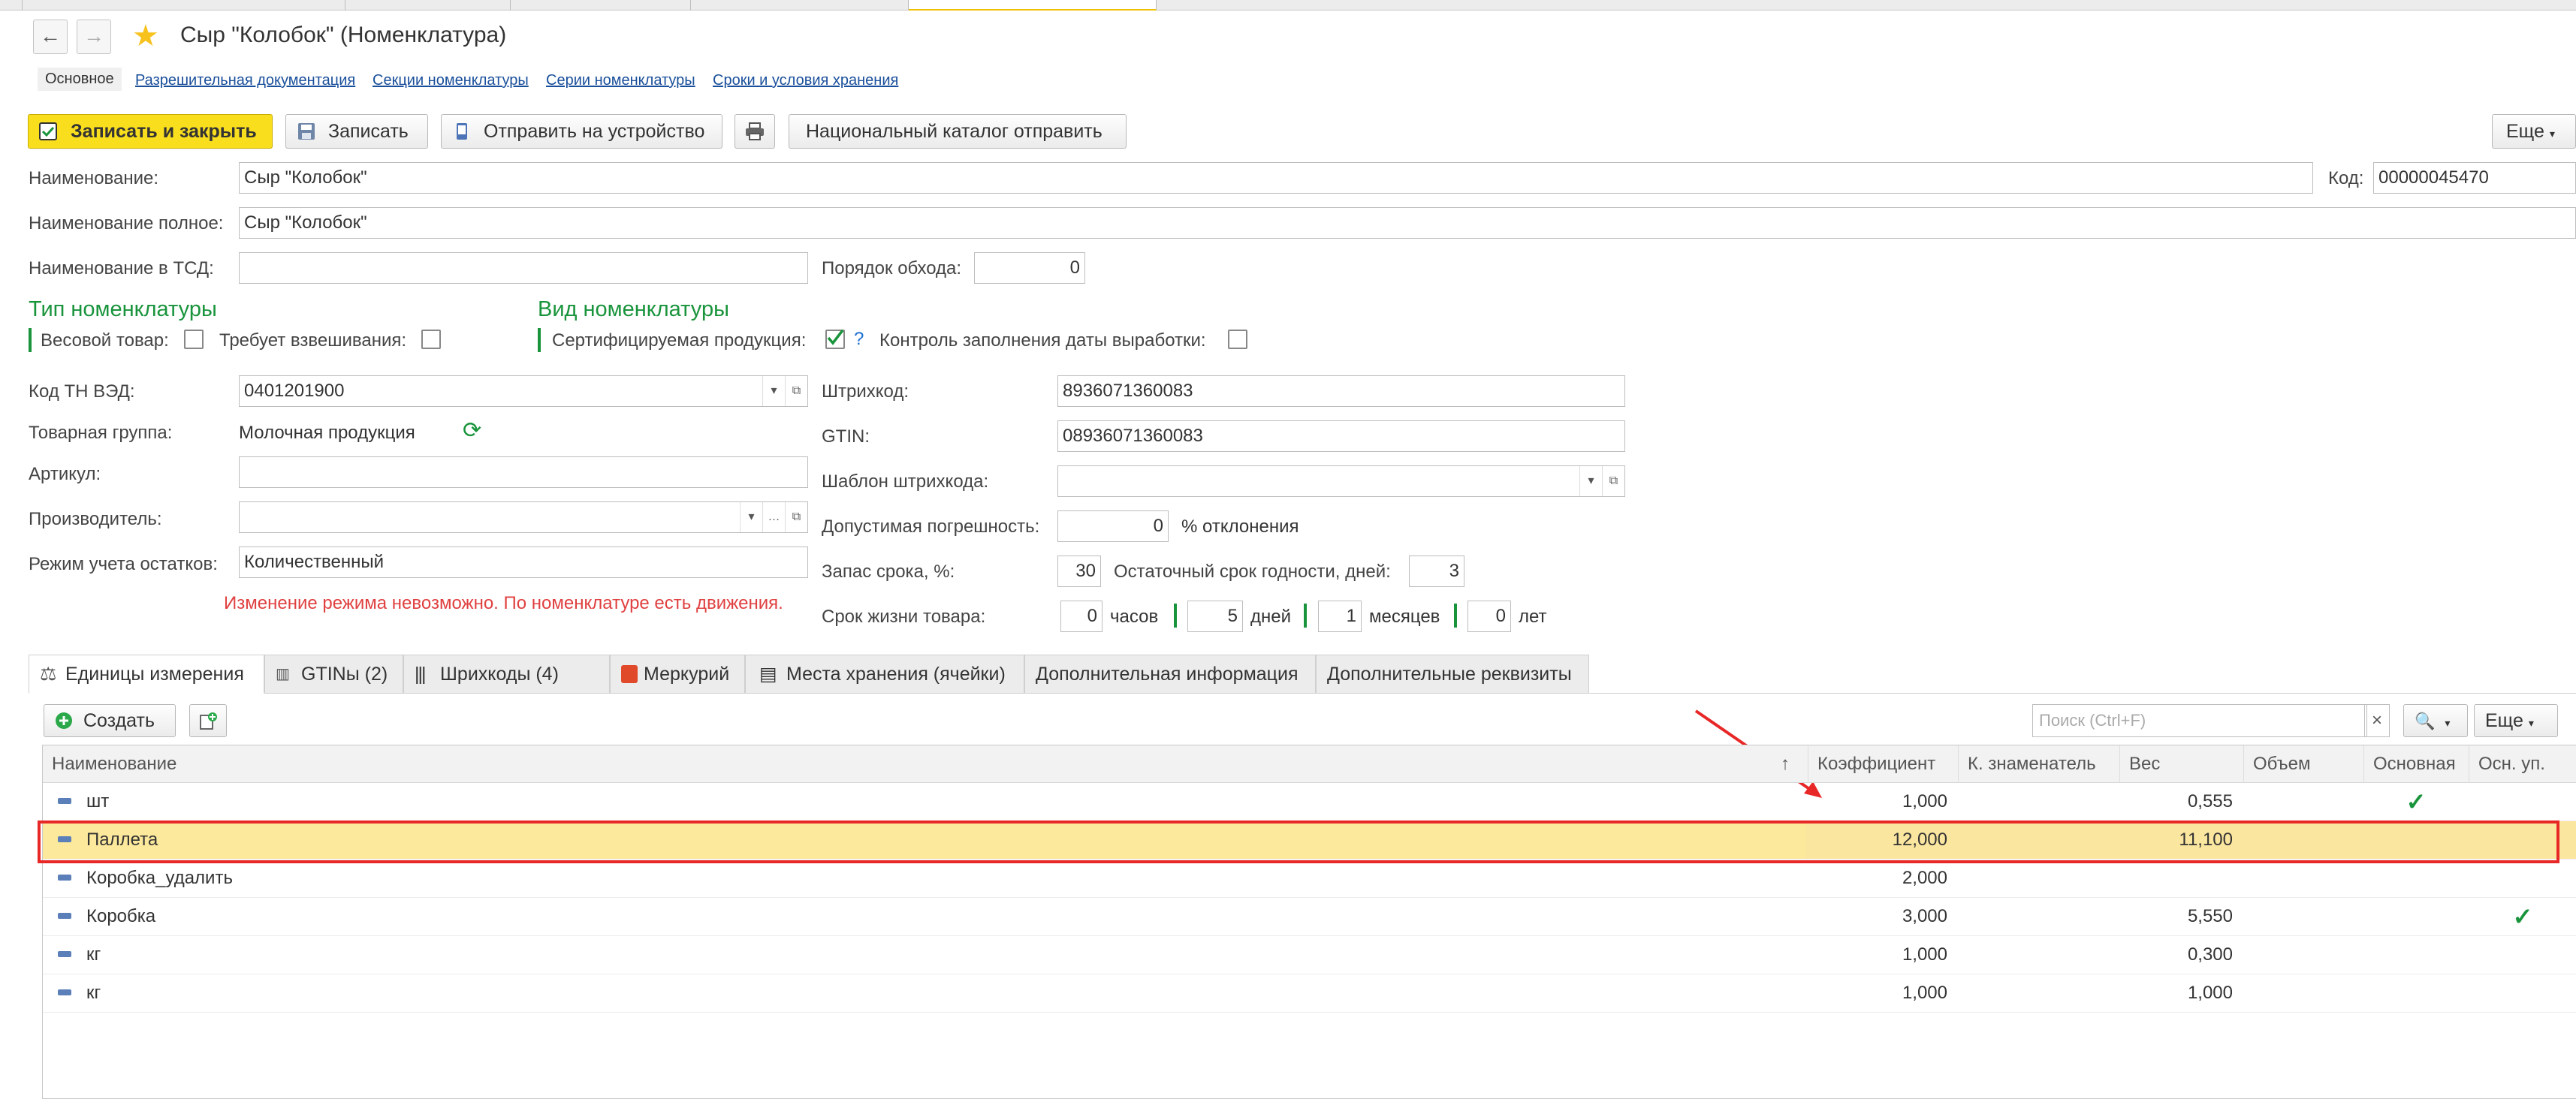  Describe the element at coordinates (1170, 674) in the screenshot. I see `tab-additional-info: Дополнительная информация` at that location.